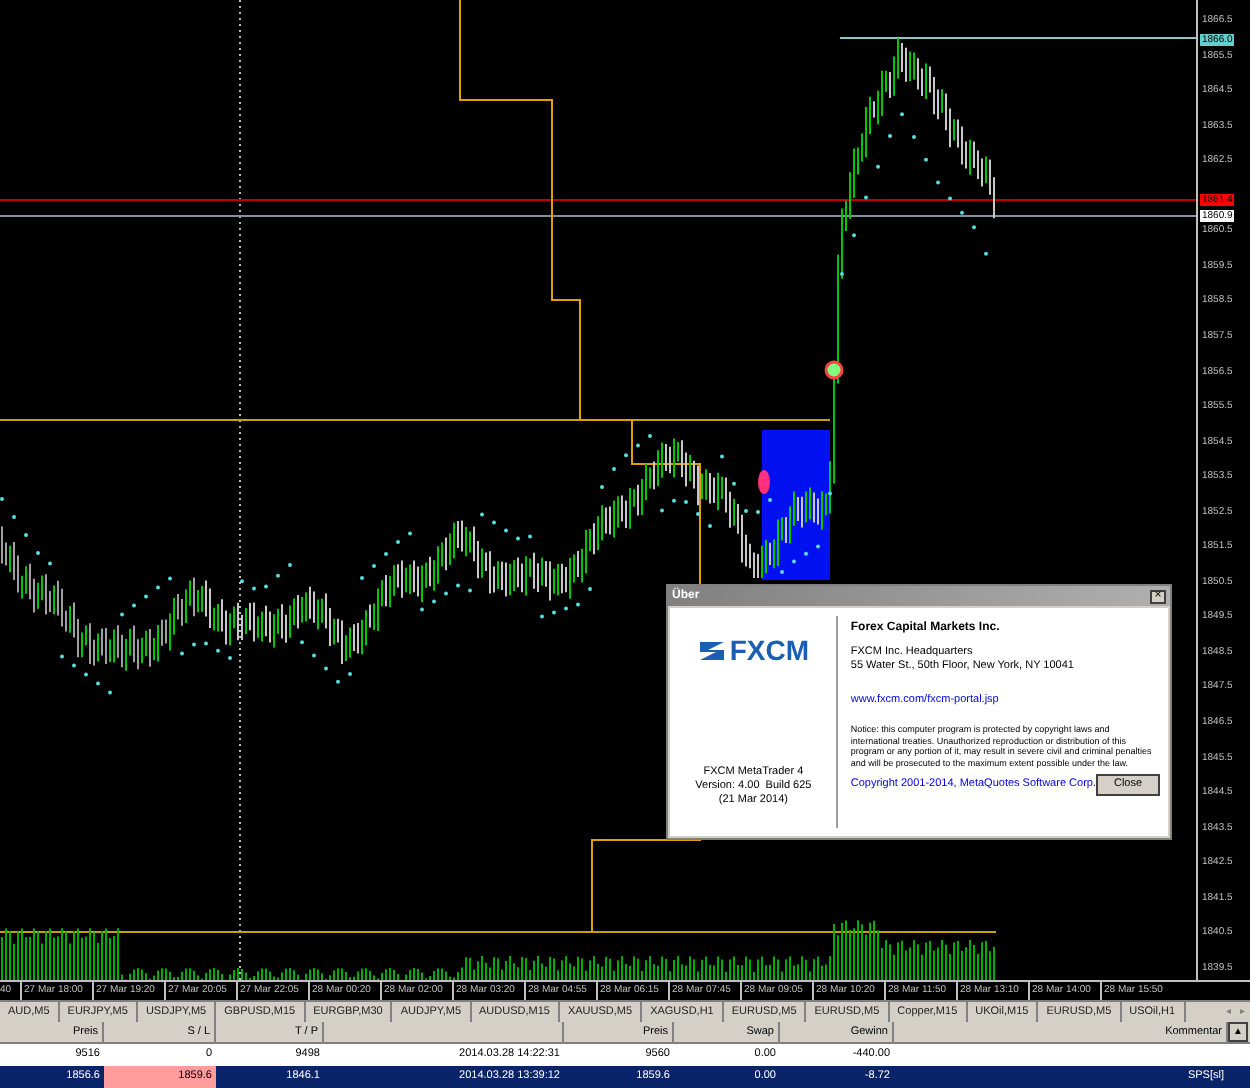  I want to click on marker-circle, so click(834, 370).